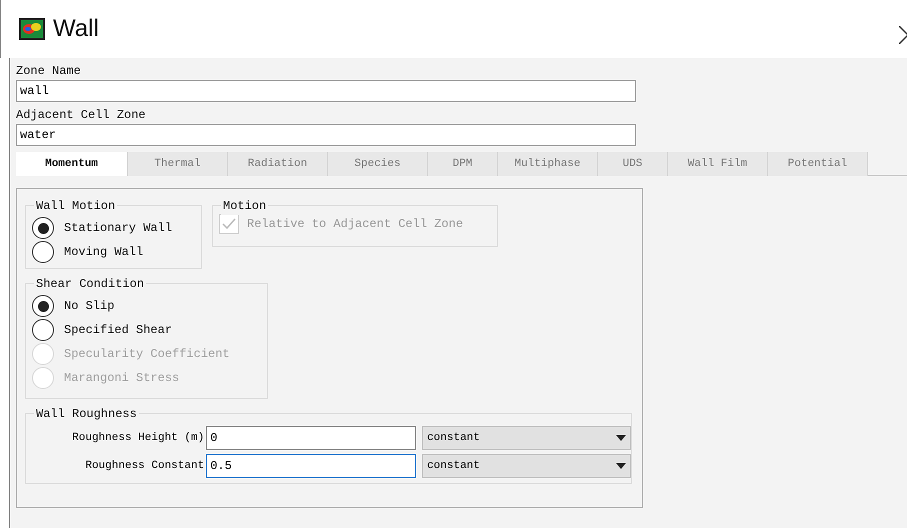 This screenshot has width=907, height=528. Describe the element at coordinates (278, 164) in the screenshot. I see `tab: Radiation` at that location.